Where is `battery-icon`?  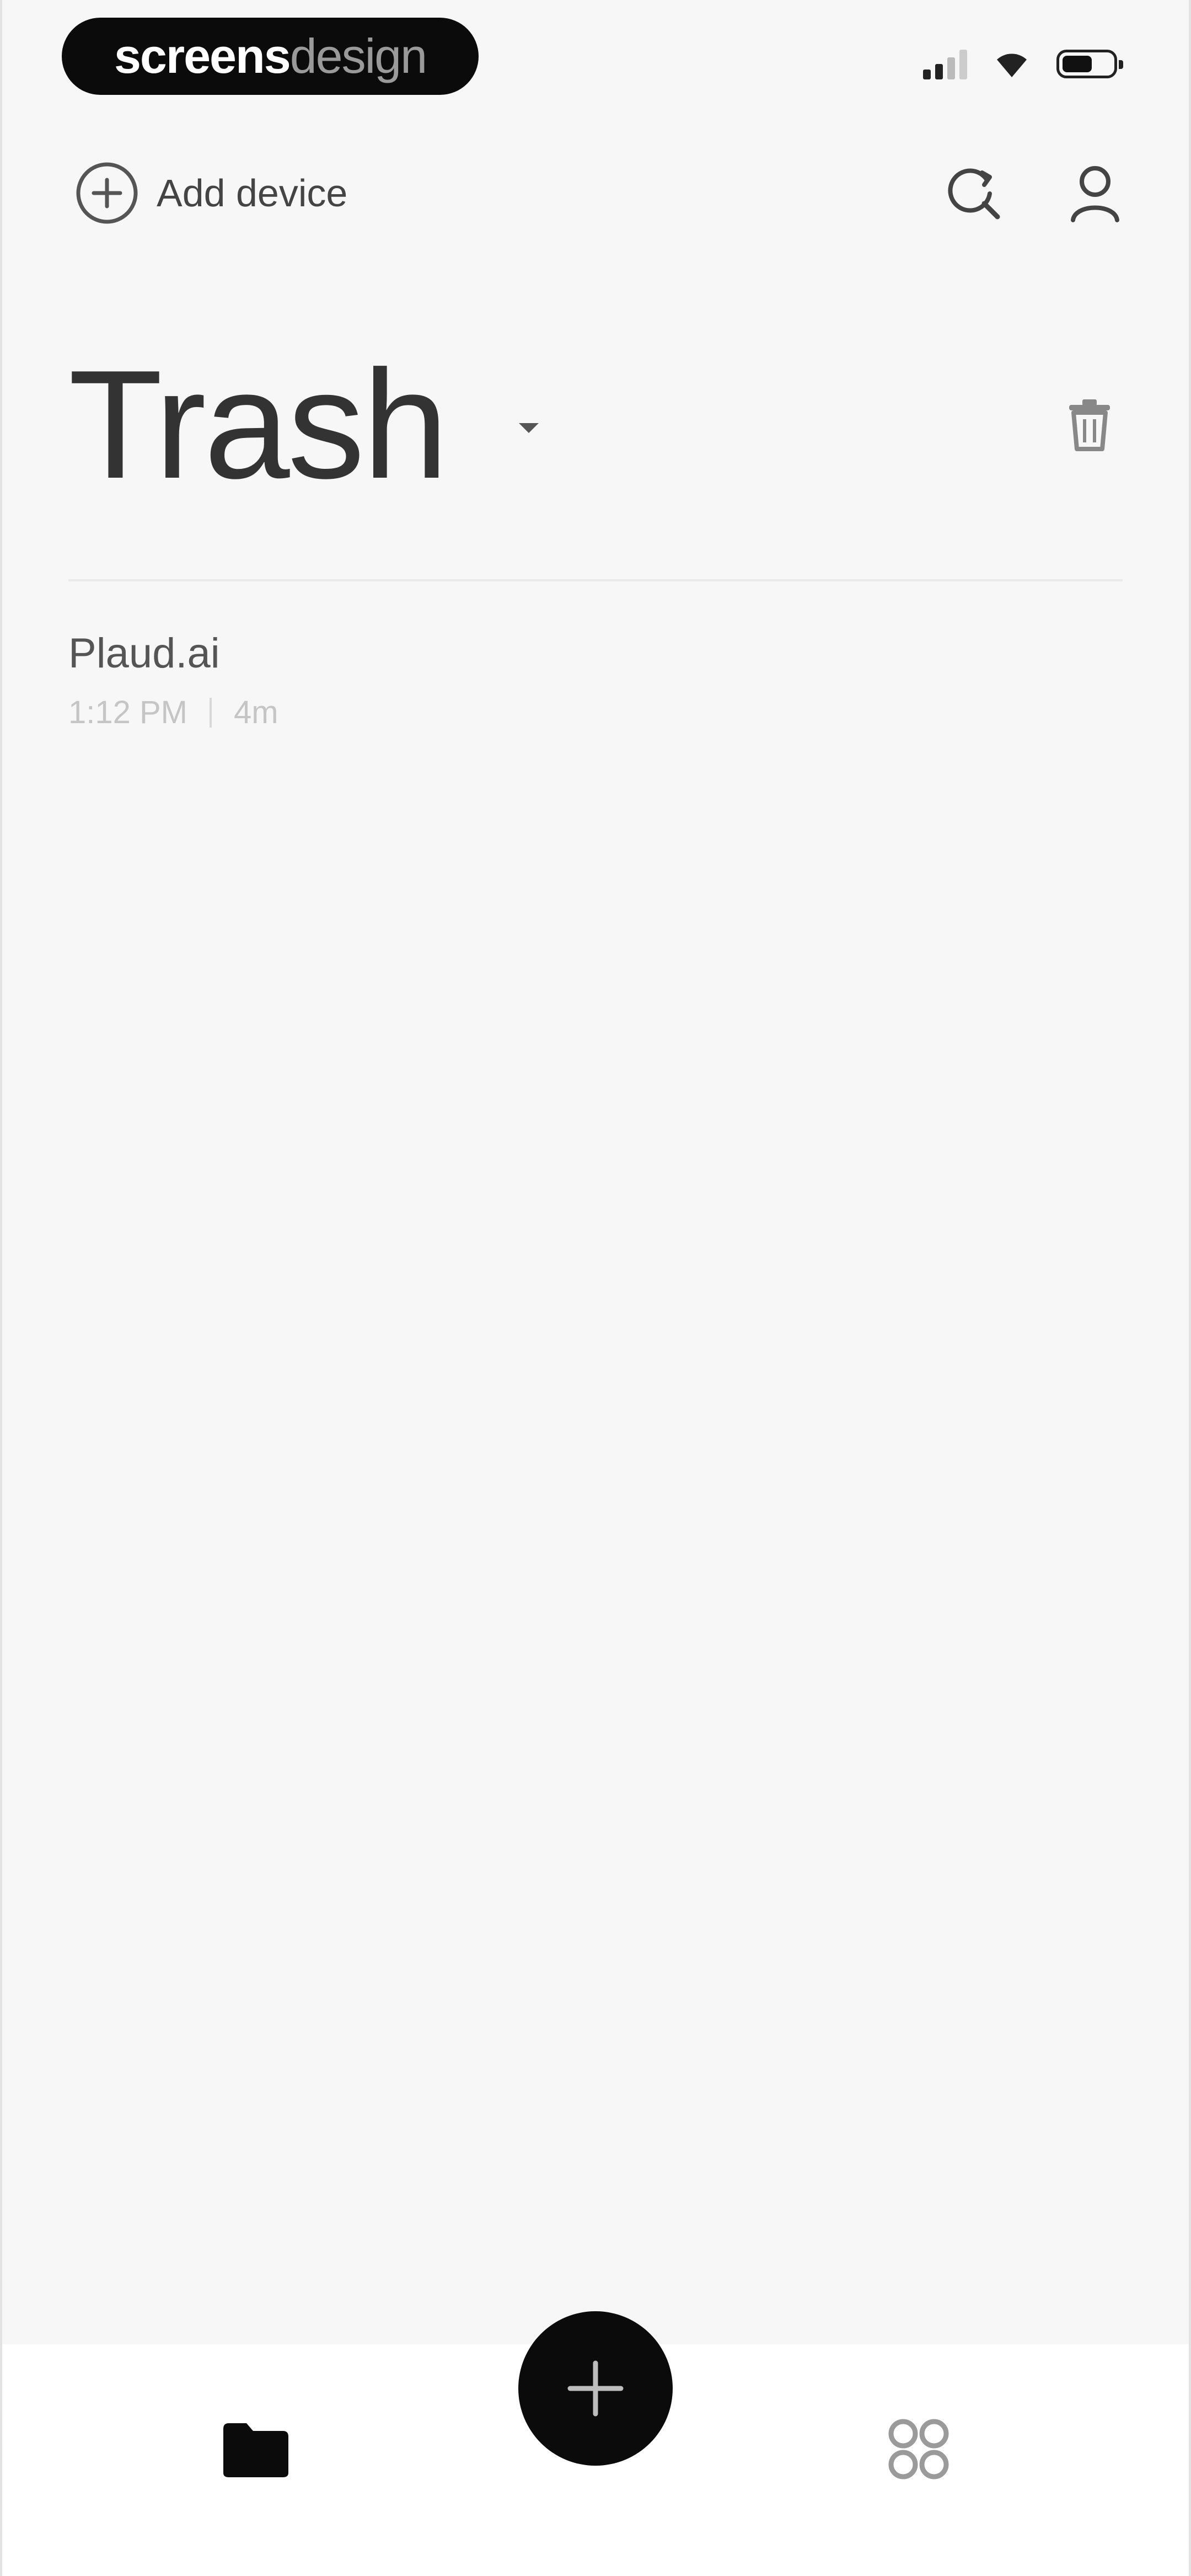 battery-icon is located at coordinates (1089, 64).